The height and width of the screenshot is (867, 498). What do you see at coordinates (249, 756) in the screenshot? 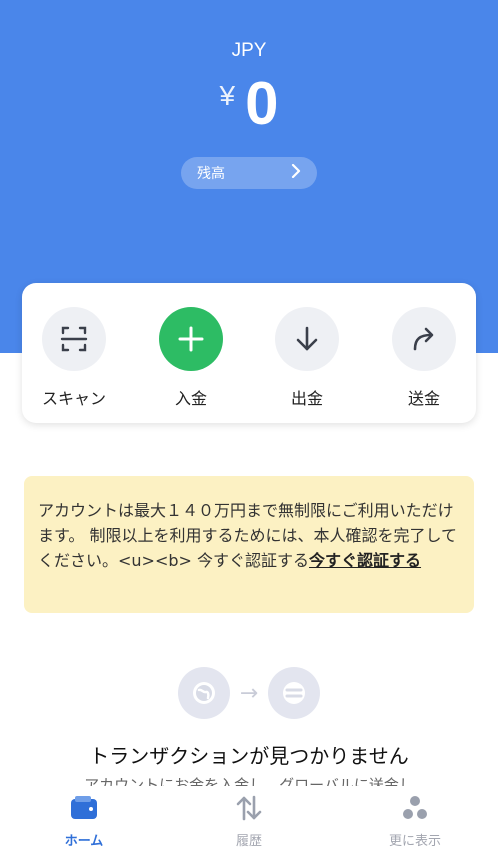
I see `empty-state-title: トランザクションが見つかりません` at bounding box center [249, 756].